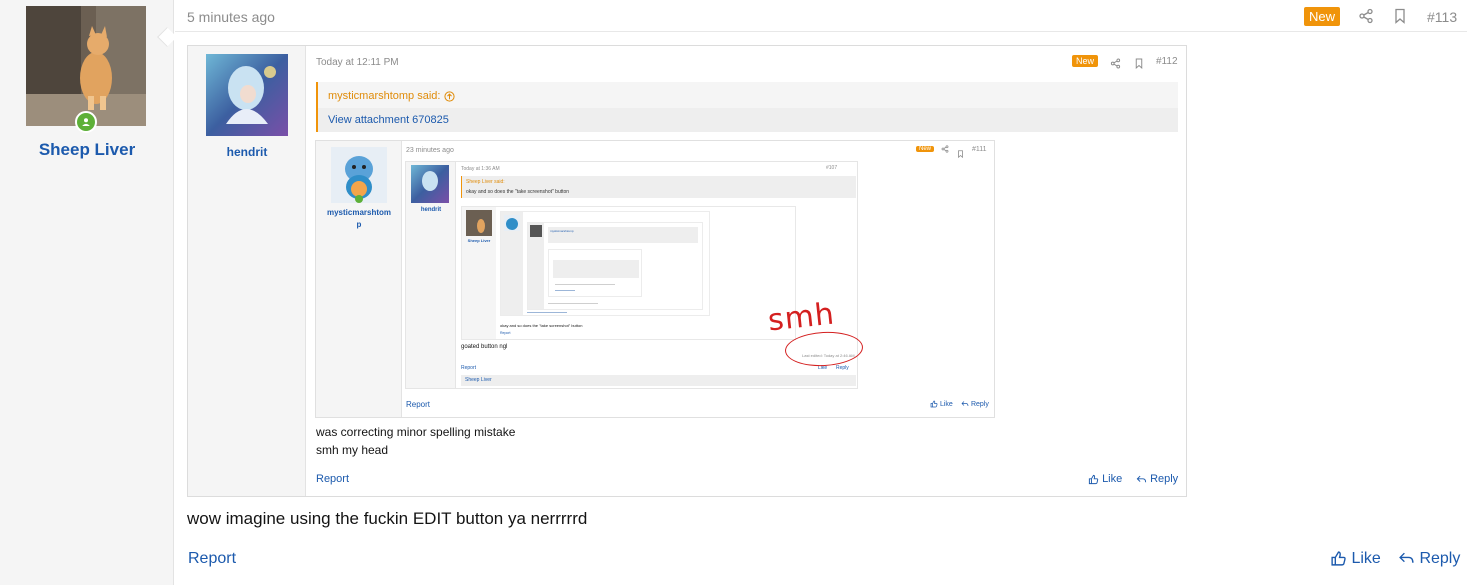 The height and width of the screenshot is (585, 1467). What do you see at coordinates (479, 273) in the screenshot?
I see `nested-user-column: Sheep Liver` at bounding box center [479, 273].